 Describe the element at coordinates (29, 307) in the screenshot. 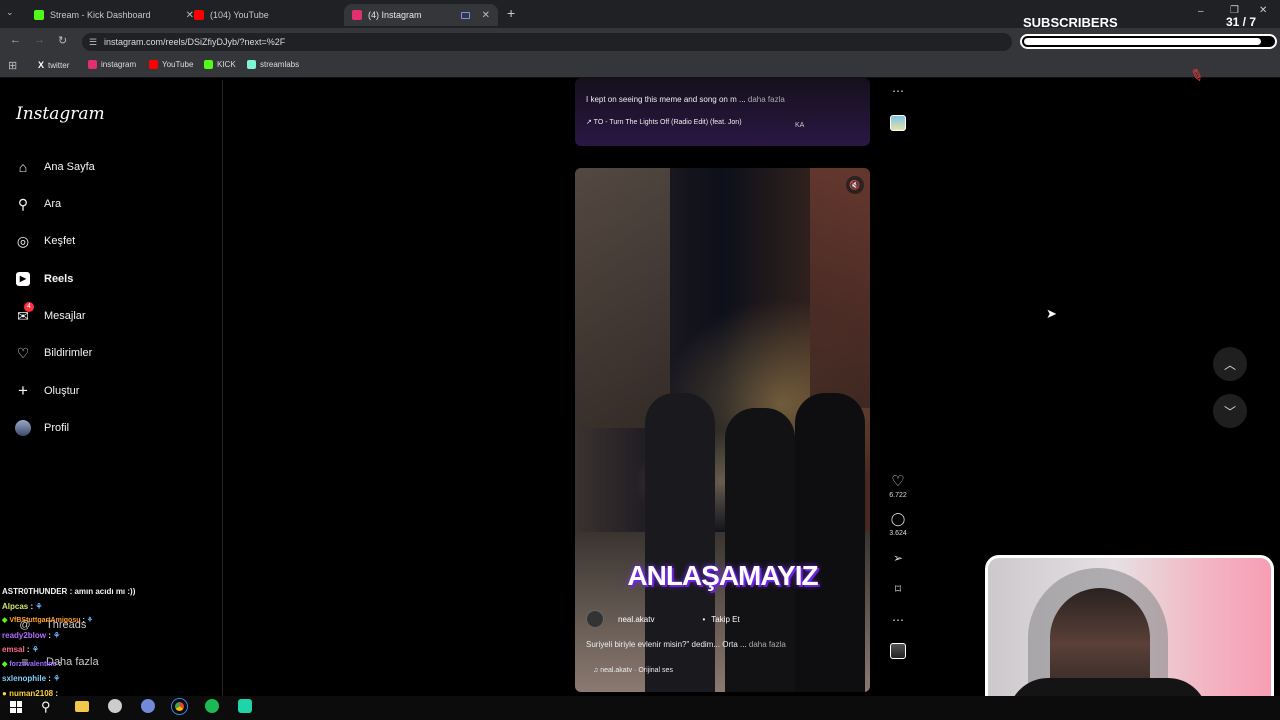

I see `notification-badge: 4` at that location.